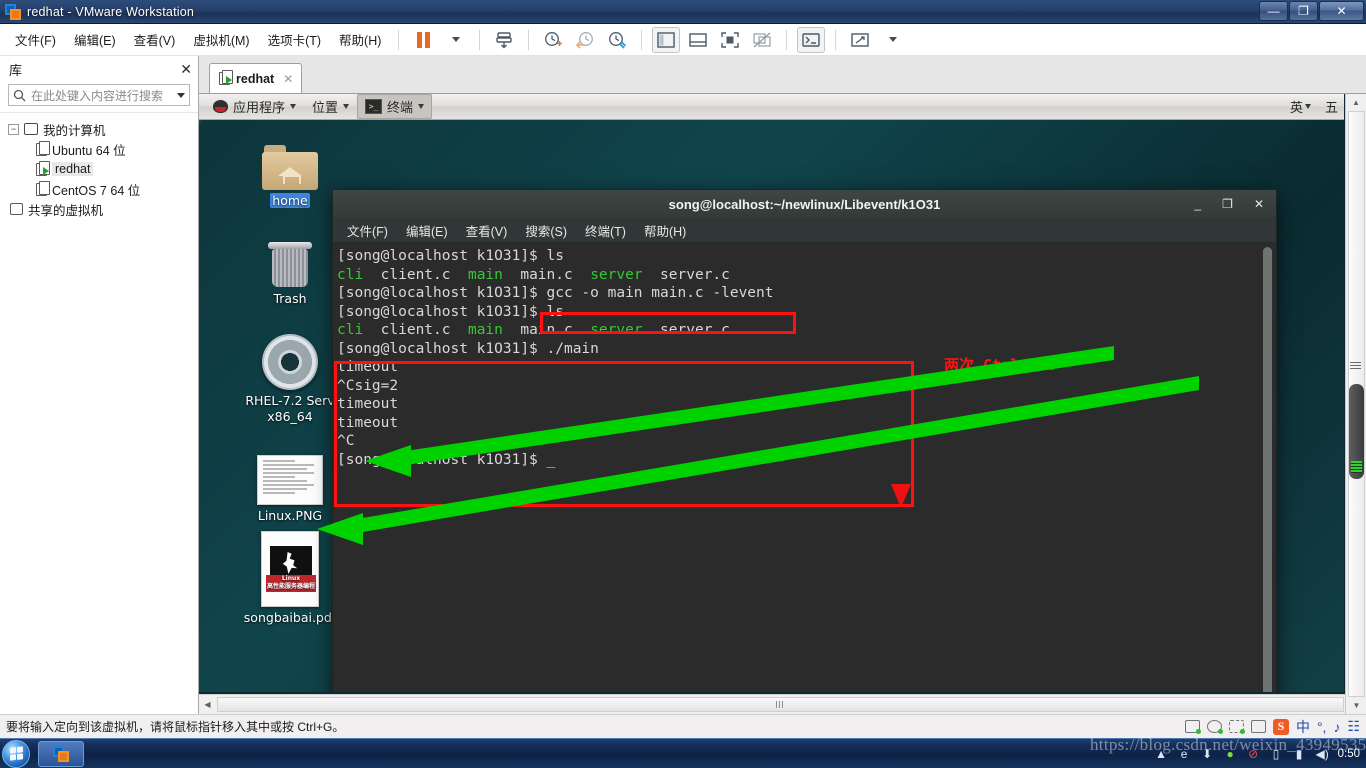  I want to click on terminal-menu-view: 查看(V), so click(487, 230).